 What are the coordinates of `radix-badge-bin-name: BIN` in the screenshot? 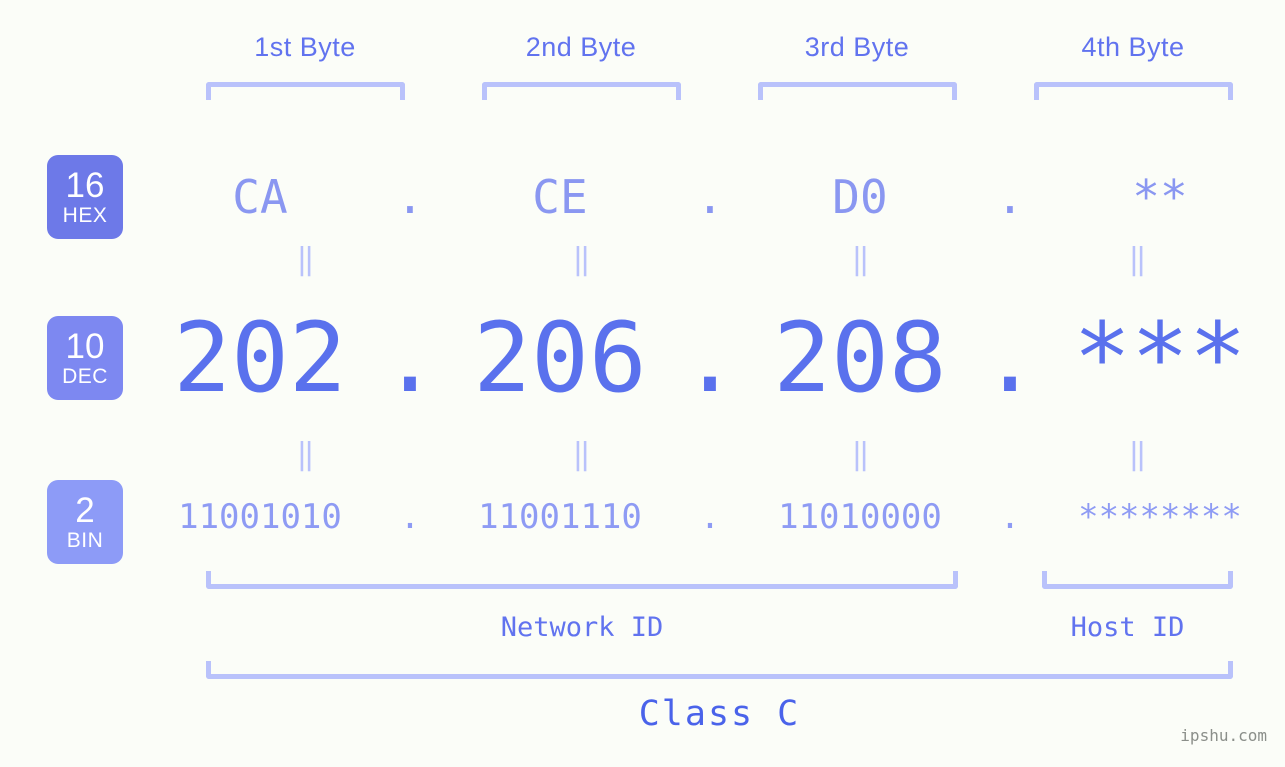 It's located at (85, 540).